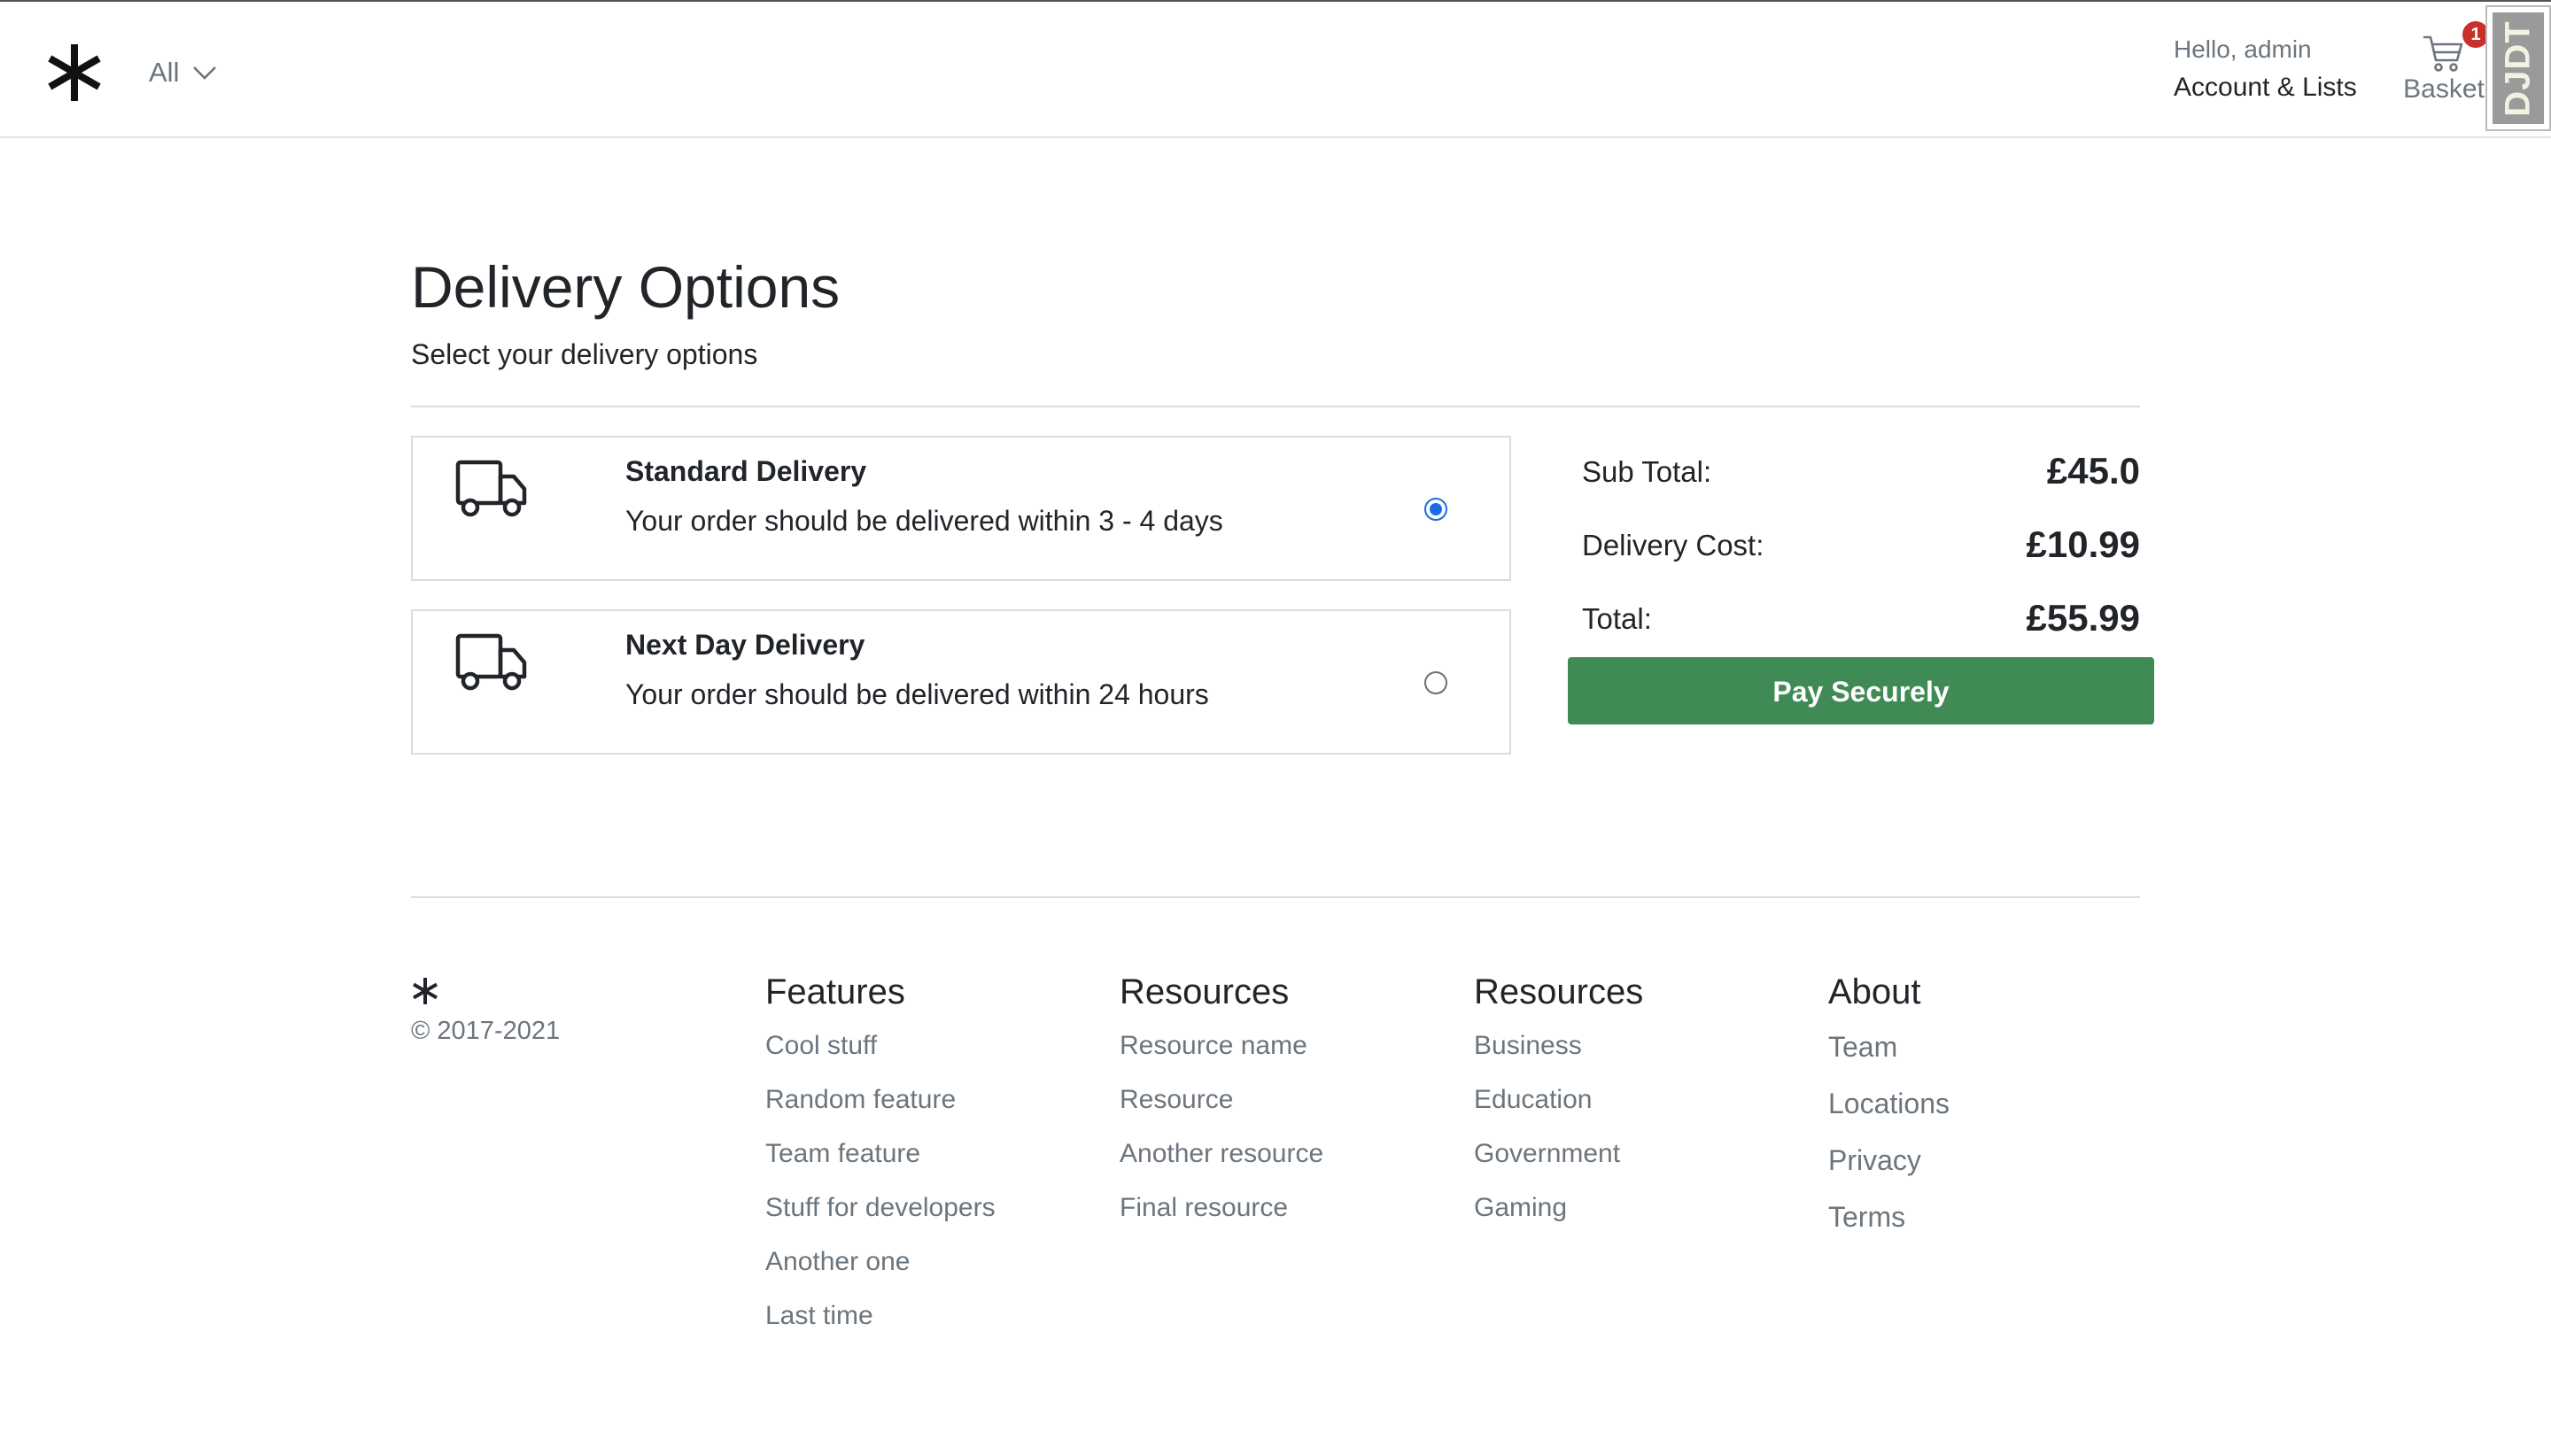 This screenshot has height=1456, width=2551. What do you see at coordinates (205, 73) in the screenshot?
I see `chevron-down-icon` at bounding box center [205, 73].